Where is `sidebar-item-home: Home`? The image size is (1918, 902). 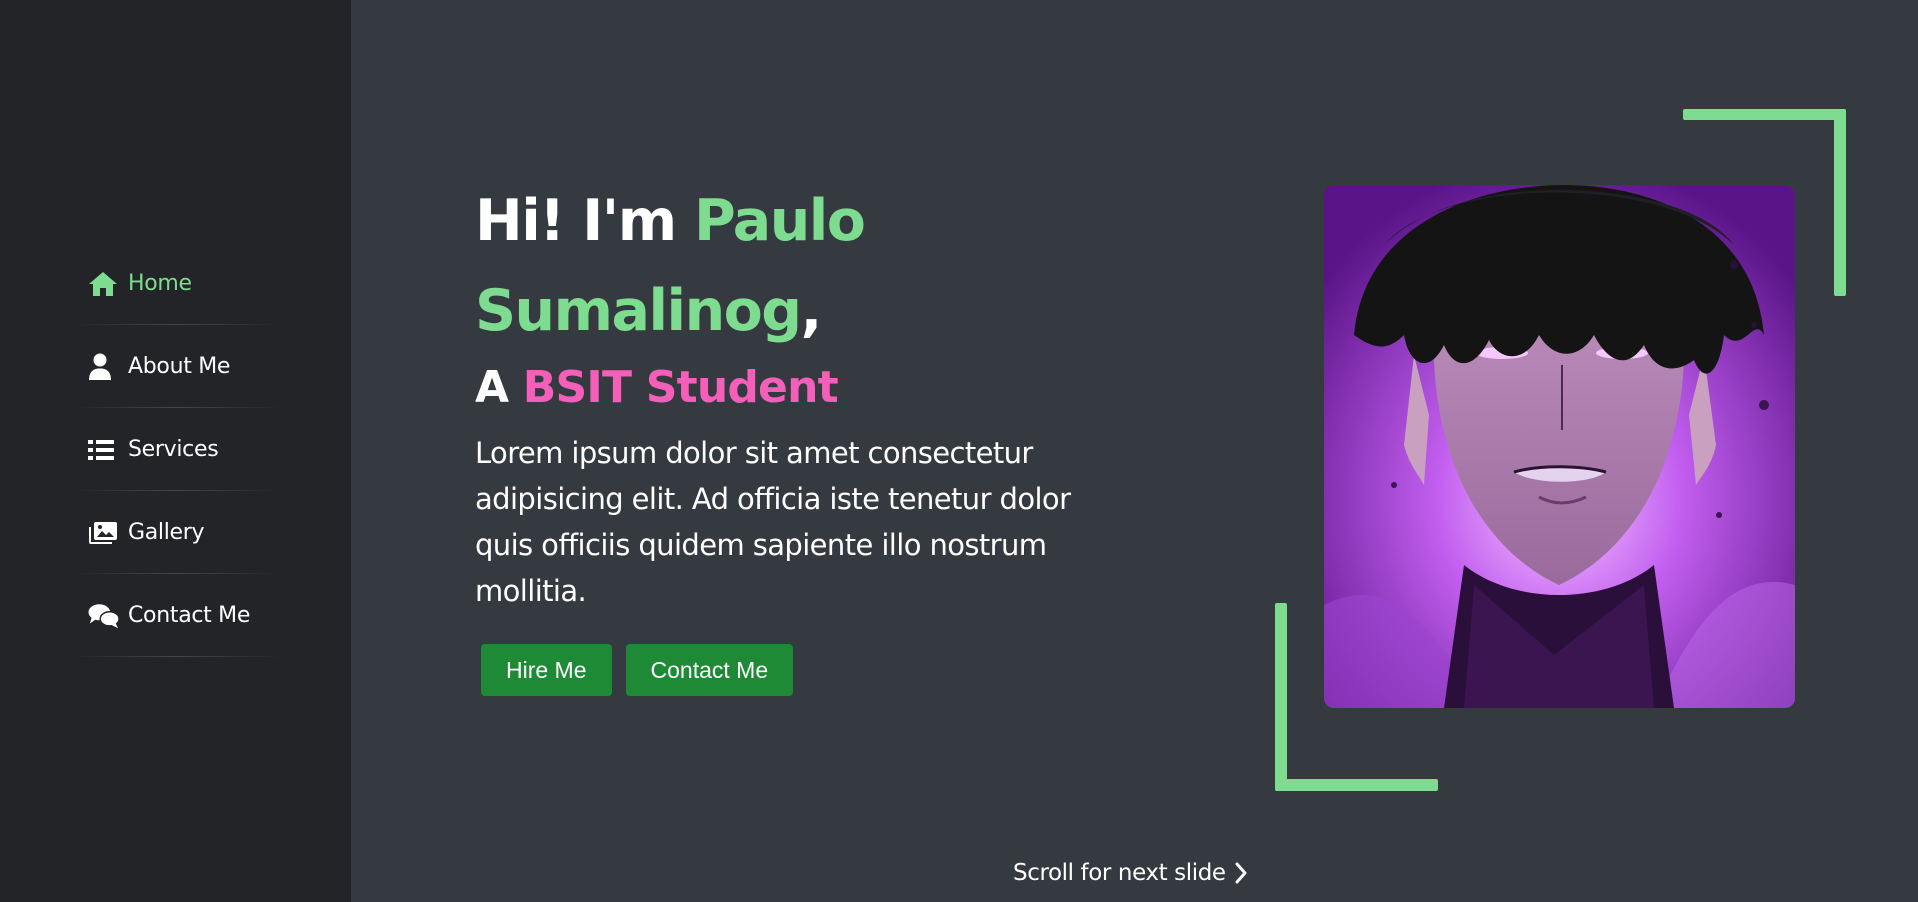
sidebar-item-home: Home is located at coordinates (177, 283).